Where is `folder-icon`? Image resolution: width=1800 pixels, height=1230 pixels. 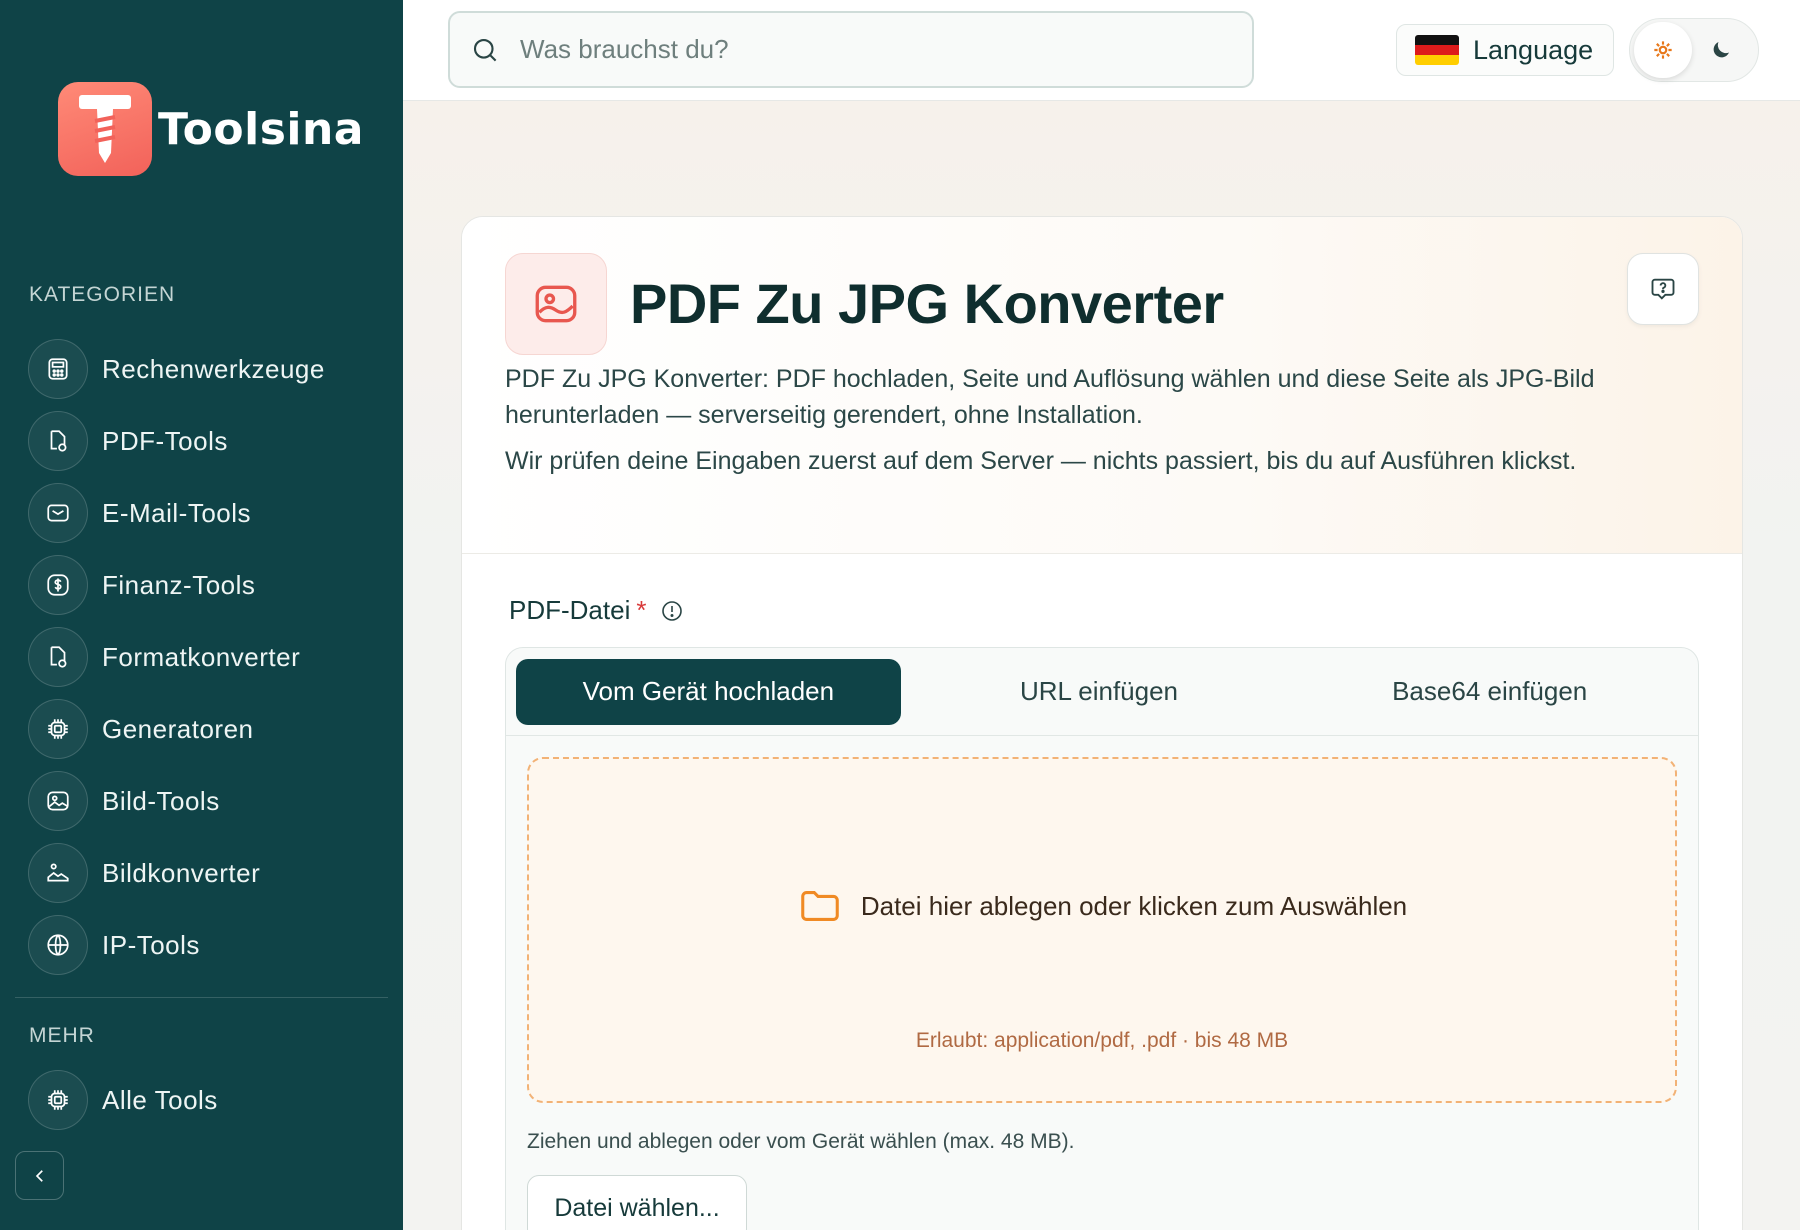 folder-icon is located at coordinates (820, 906).